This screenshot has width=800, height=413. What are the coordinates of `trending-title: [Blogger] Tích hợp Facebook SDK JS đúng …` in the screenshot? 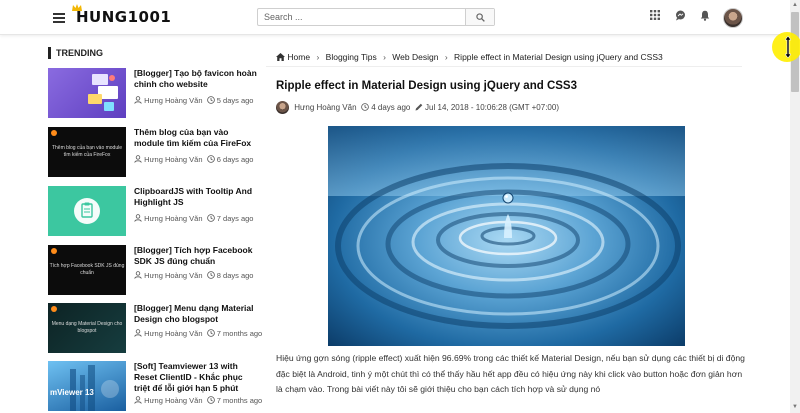 It's located at (196, 256).